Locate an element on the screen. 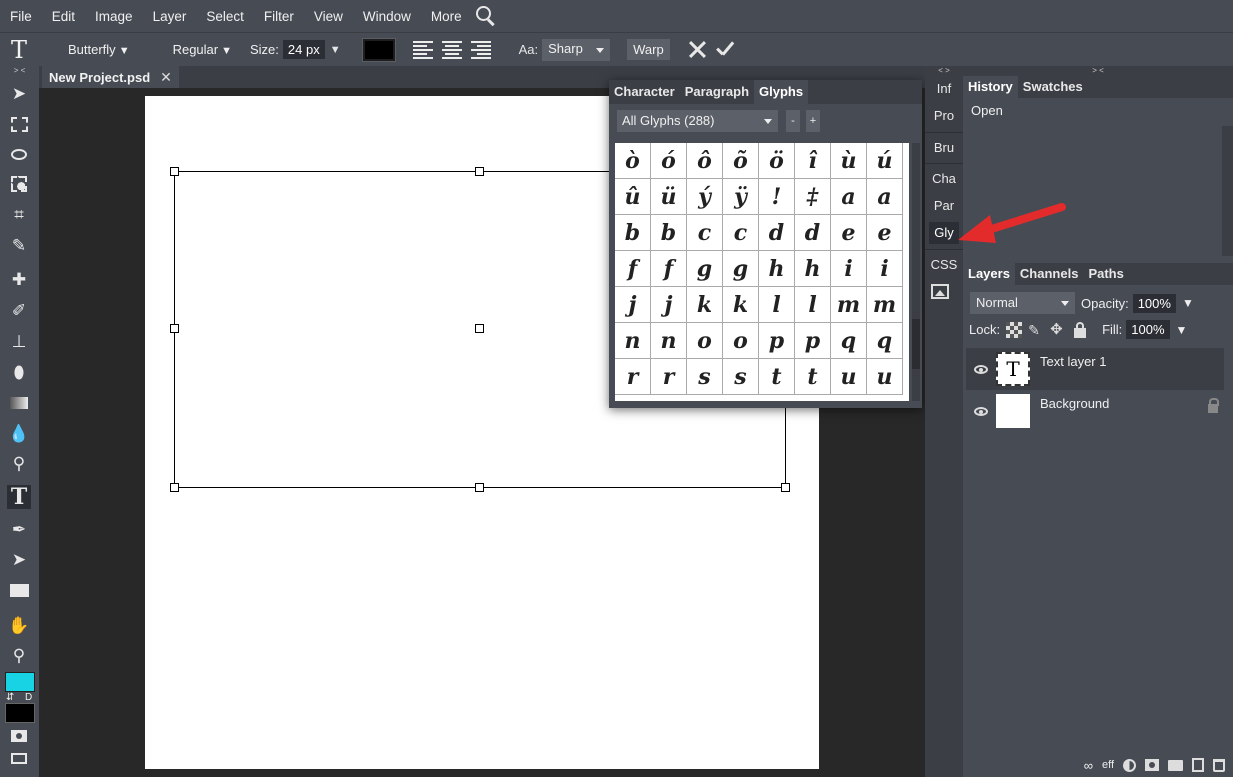 The image size is (1233, 777). lock-transparency-icon is located at coordinates (1014, 329).